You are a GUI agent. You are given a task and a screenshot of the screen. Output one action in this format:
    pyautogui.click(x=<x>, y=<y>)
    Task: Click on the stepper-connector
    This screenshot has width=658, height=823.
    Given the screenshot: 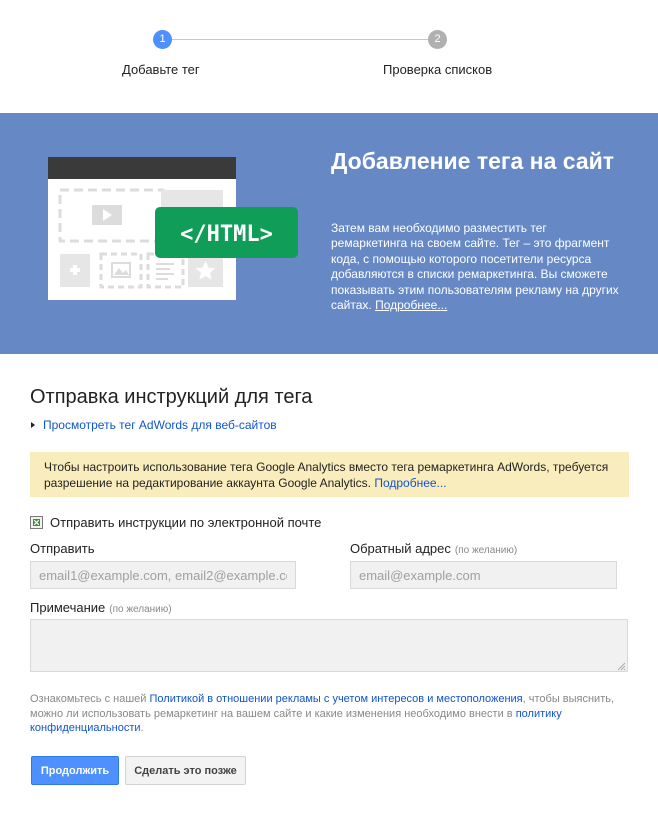 What is the action you would take?
    pyautogui.click(x=300, y=39)
    